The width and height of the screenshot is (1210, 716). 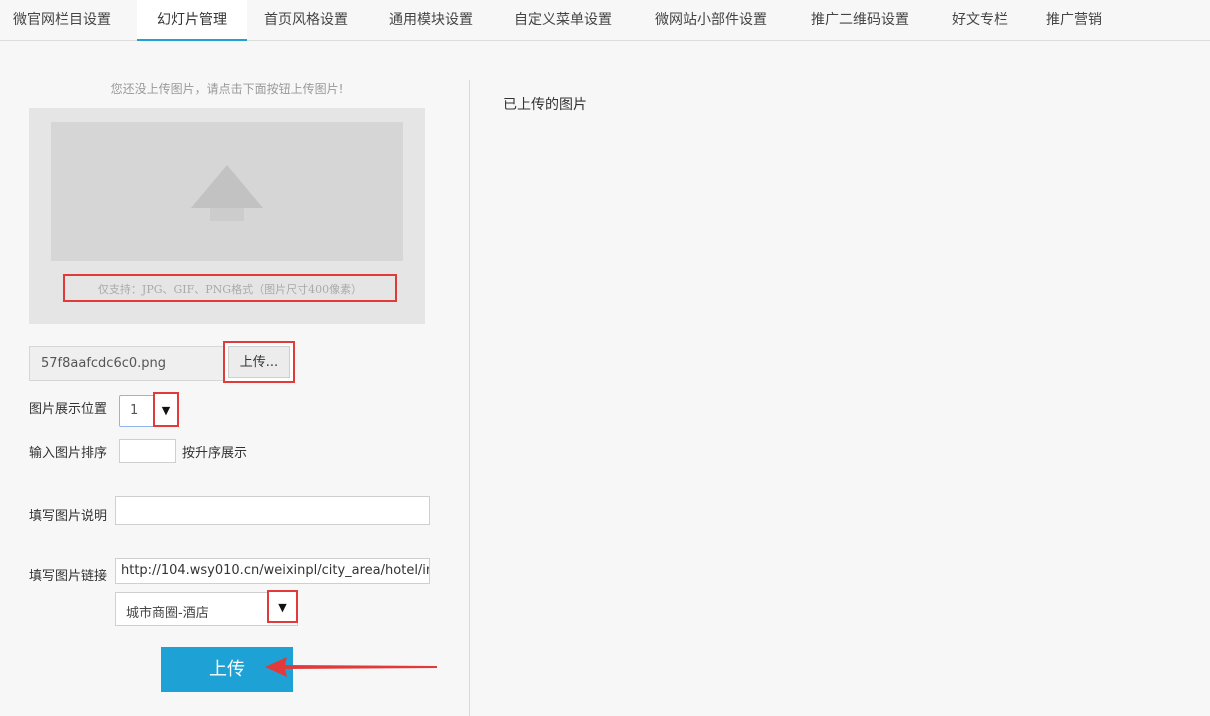 I want to click on annotation-arrow-icon, so click(x=351, y=667).